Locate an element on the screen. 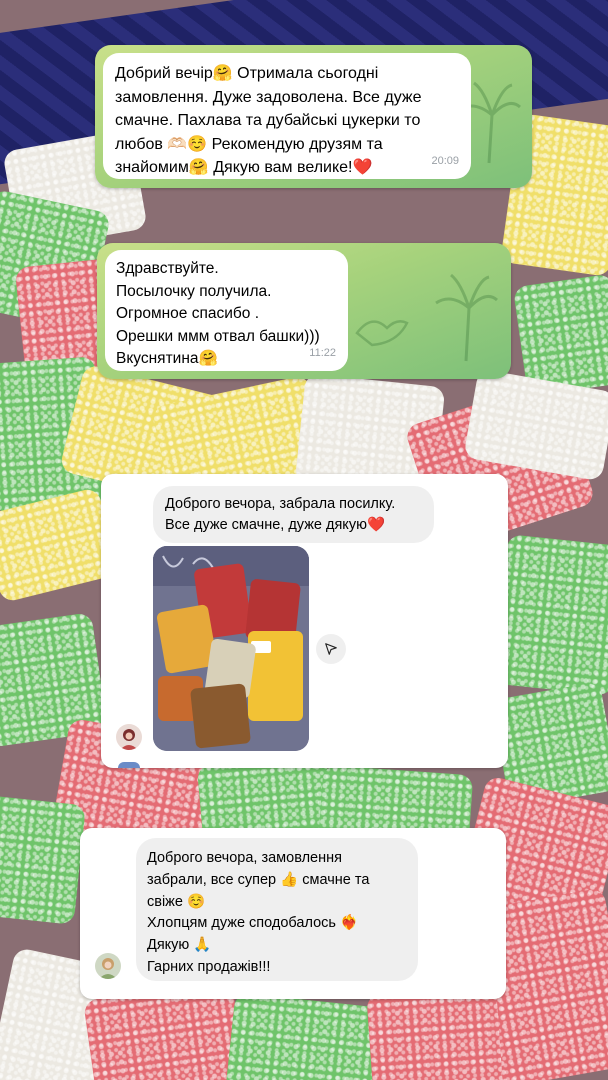 This screenshot has width=608, height=1080. palm-doodle-icon is located at coordinates (467, 317).